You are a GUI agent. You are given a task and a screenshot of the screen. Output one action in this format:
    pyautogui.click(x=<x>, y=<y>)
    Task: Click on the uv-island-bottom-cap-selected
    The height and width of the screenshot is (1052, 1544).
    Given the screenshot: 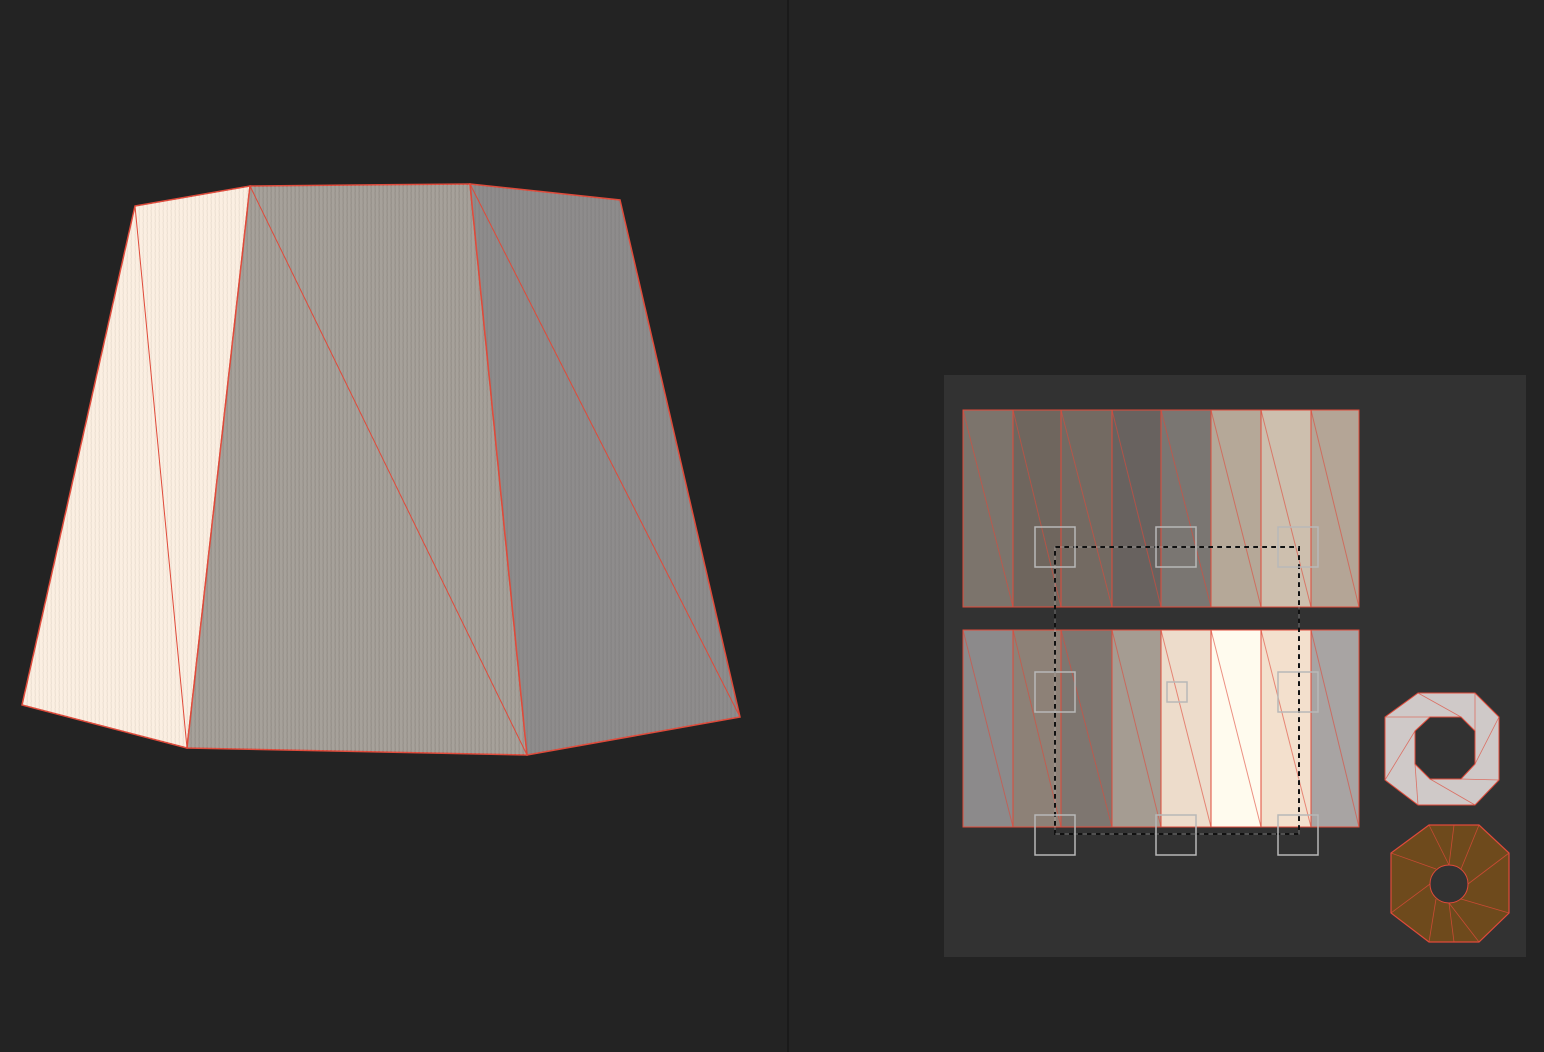 What is the action you would take?
    pyautogui.click(x=1450, y=883)
    